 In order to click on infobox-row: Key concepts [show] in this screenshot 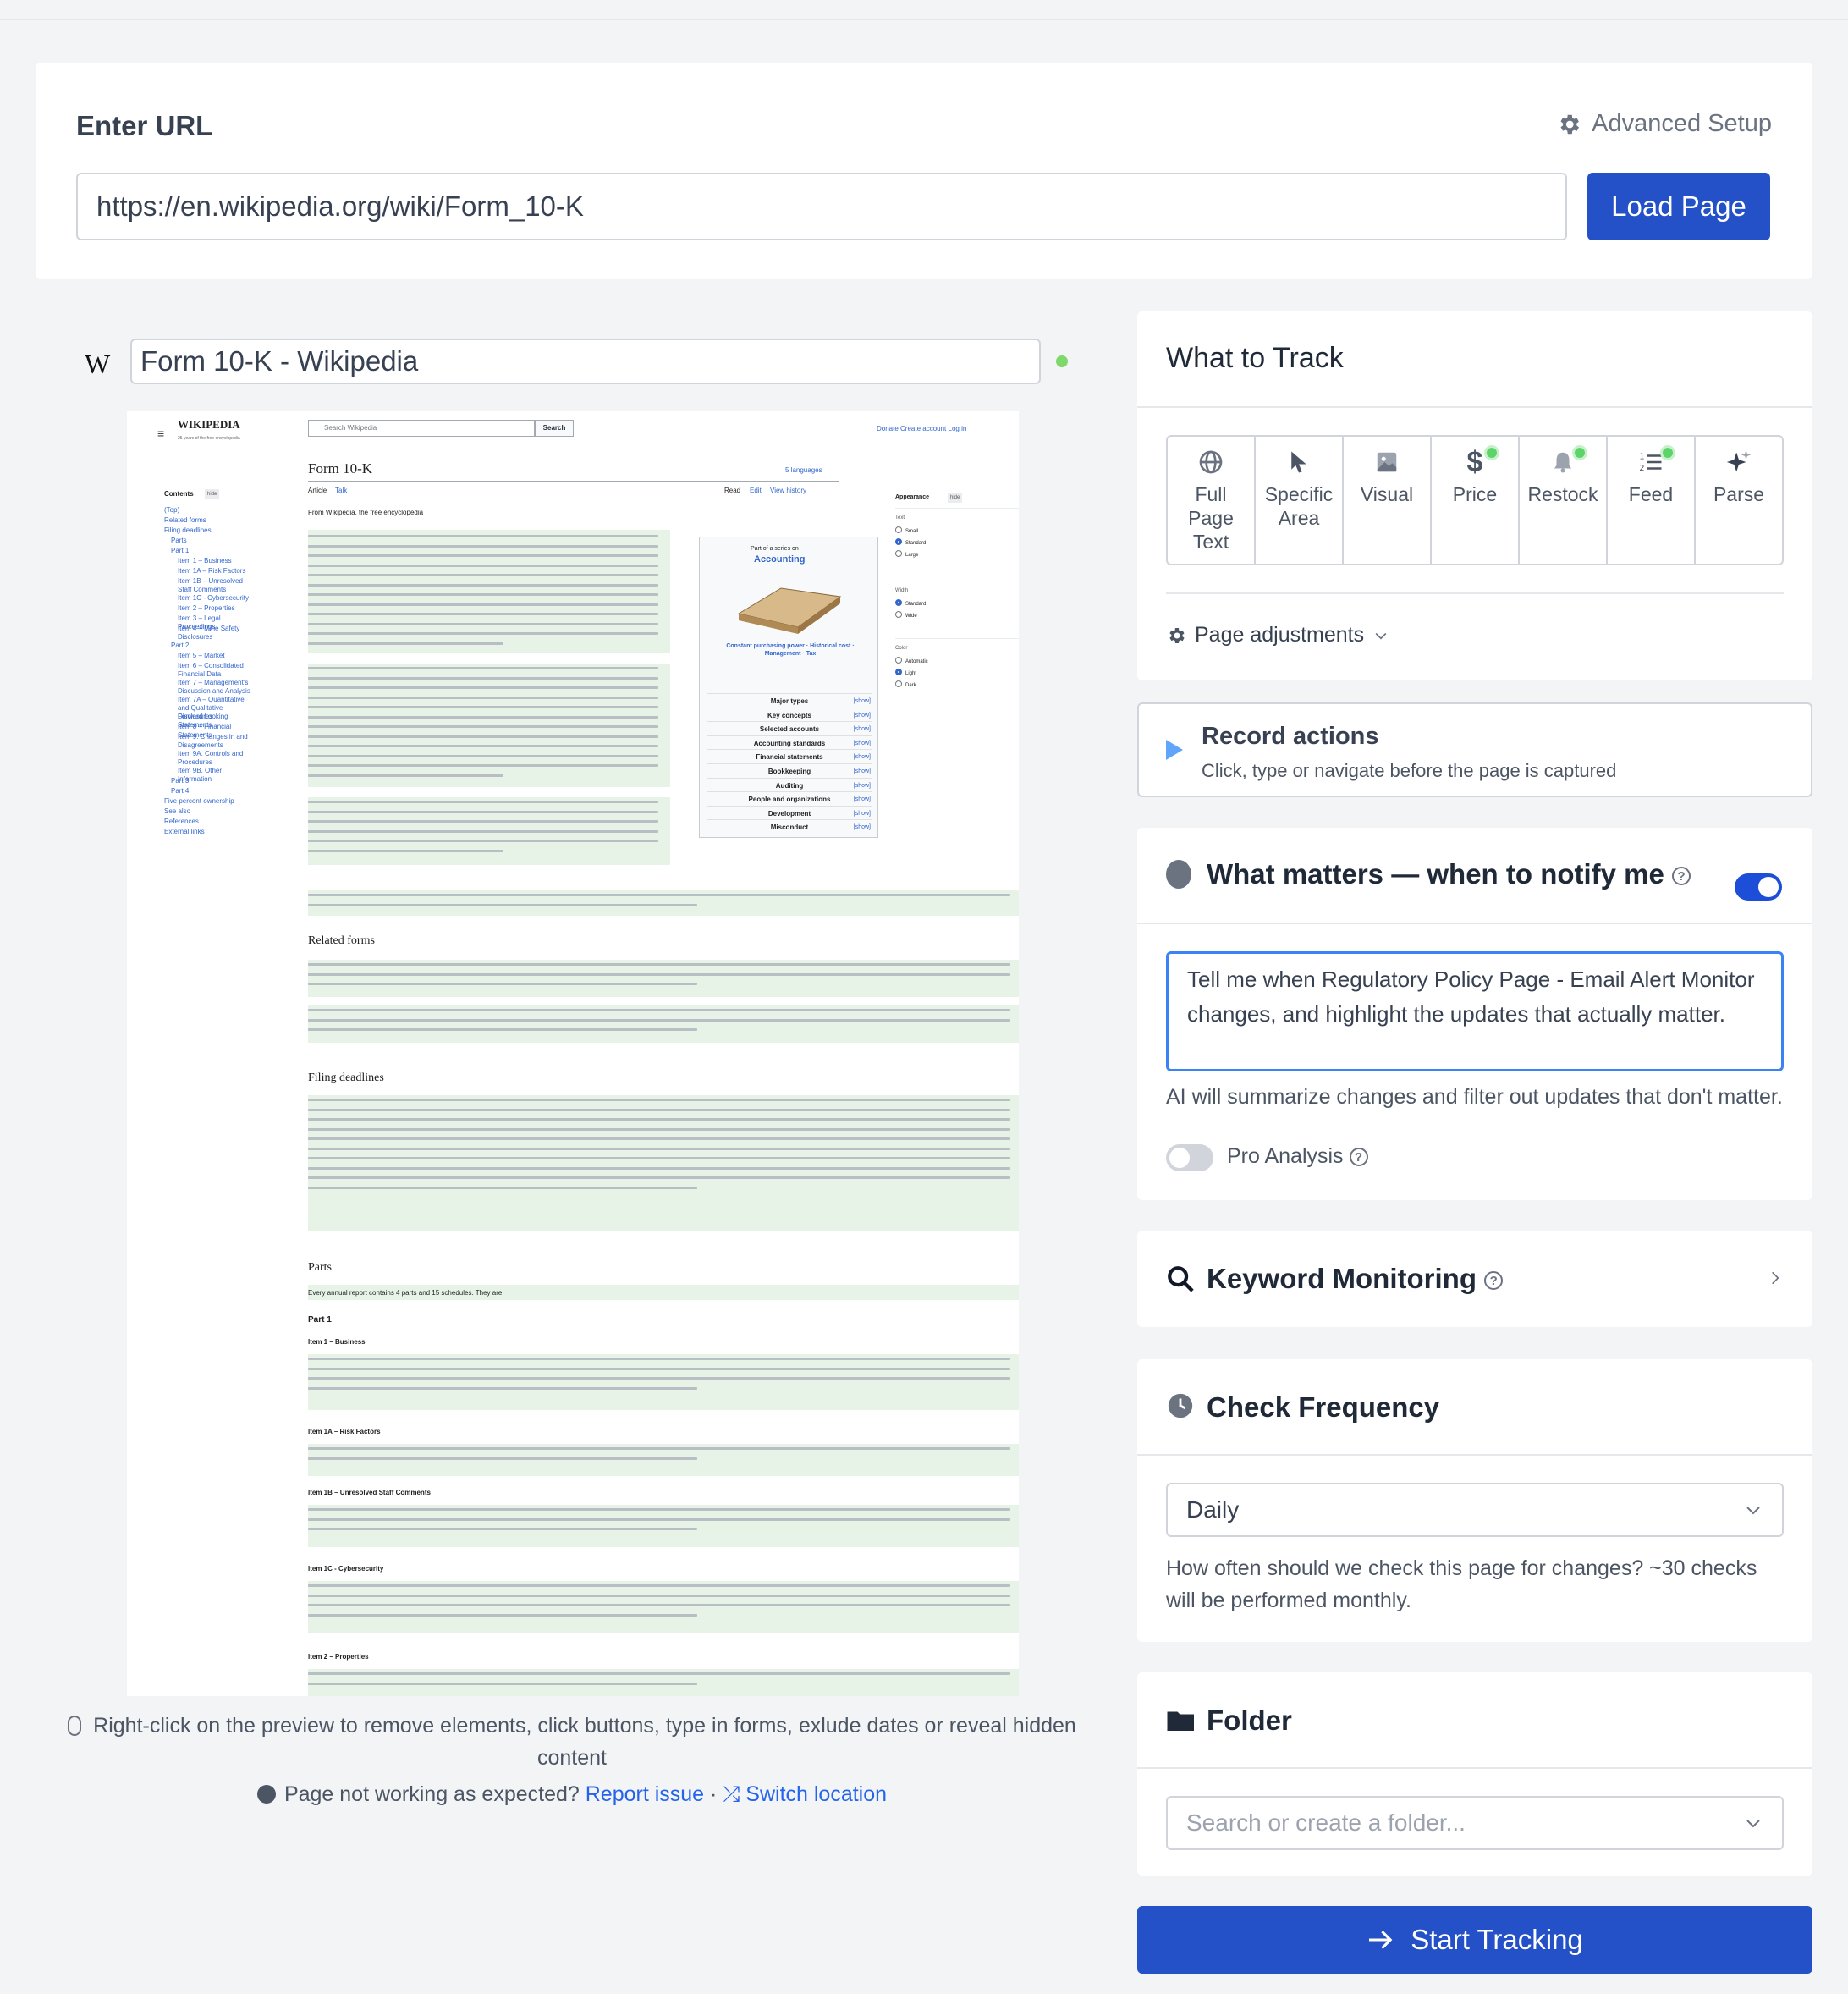, I will do `click(789, 715)`.